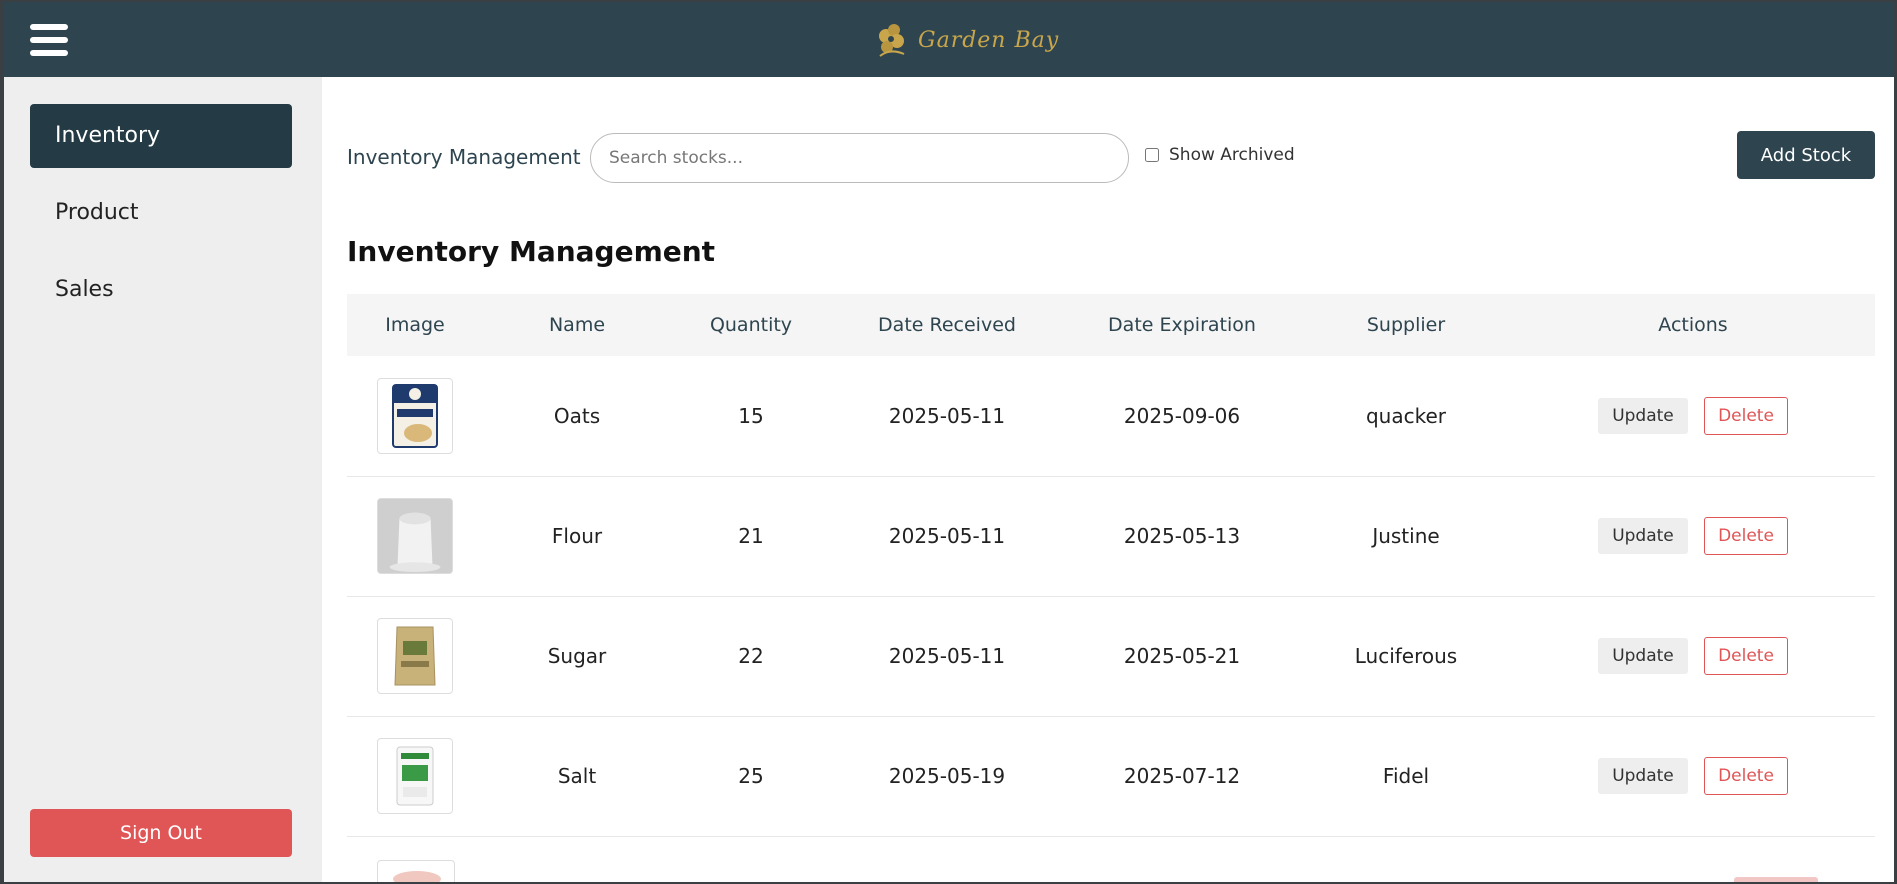  What do you see at coordinates (415, 776) in the screenshot?
I see `salt-bag-image` at bounding box center [415, 776].